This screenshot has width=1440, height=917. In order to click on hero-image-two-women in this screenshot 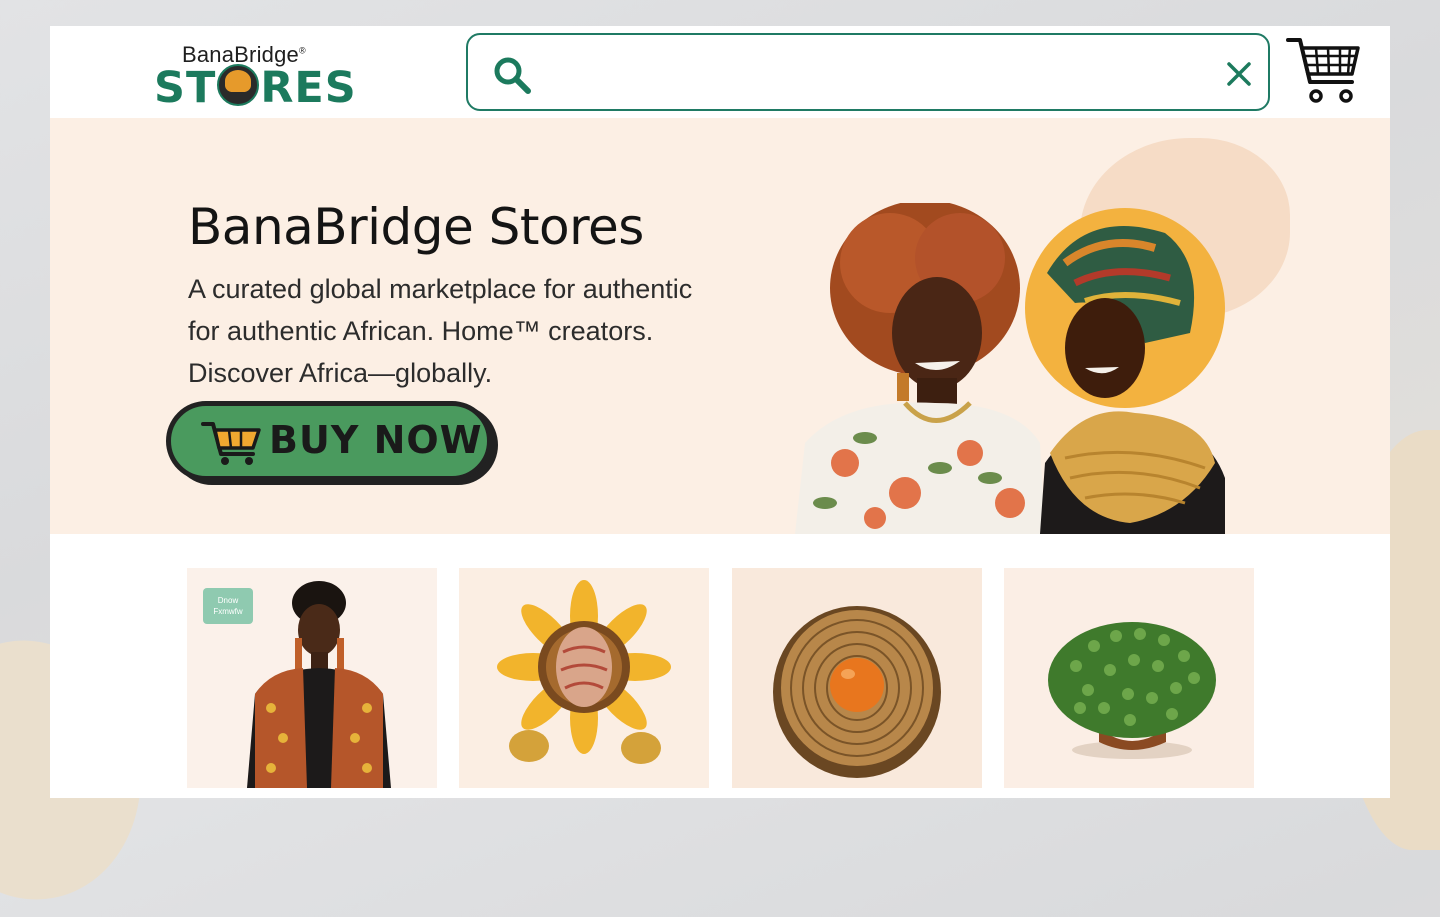, I will do `click(1010, 368)`.